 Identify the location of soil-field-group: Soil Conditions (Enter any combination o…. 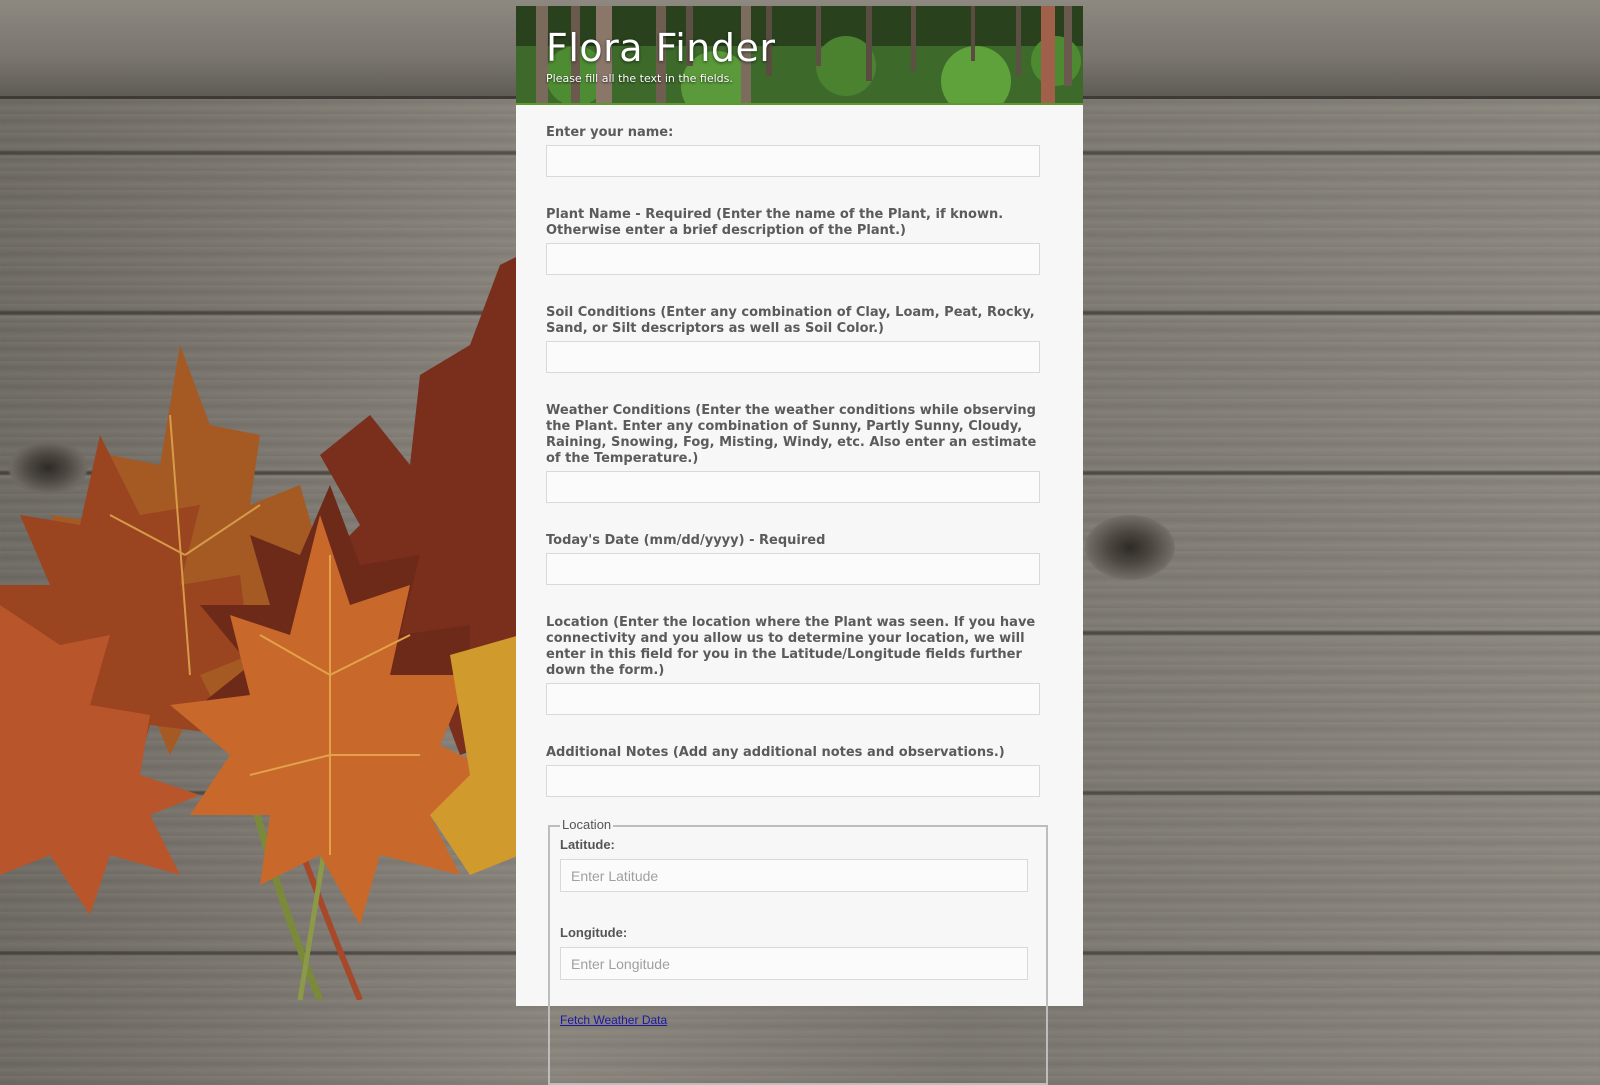
(799, 339).